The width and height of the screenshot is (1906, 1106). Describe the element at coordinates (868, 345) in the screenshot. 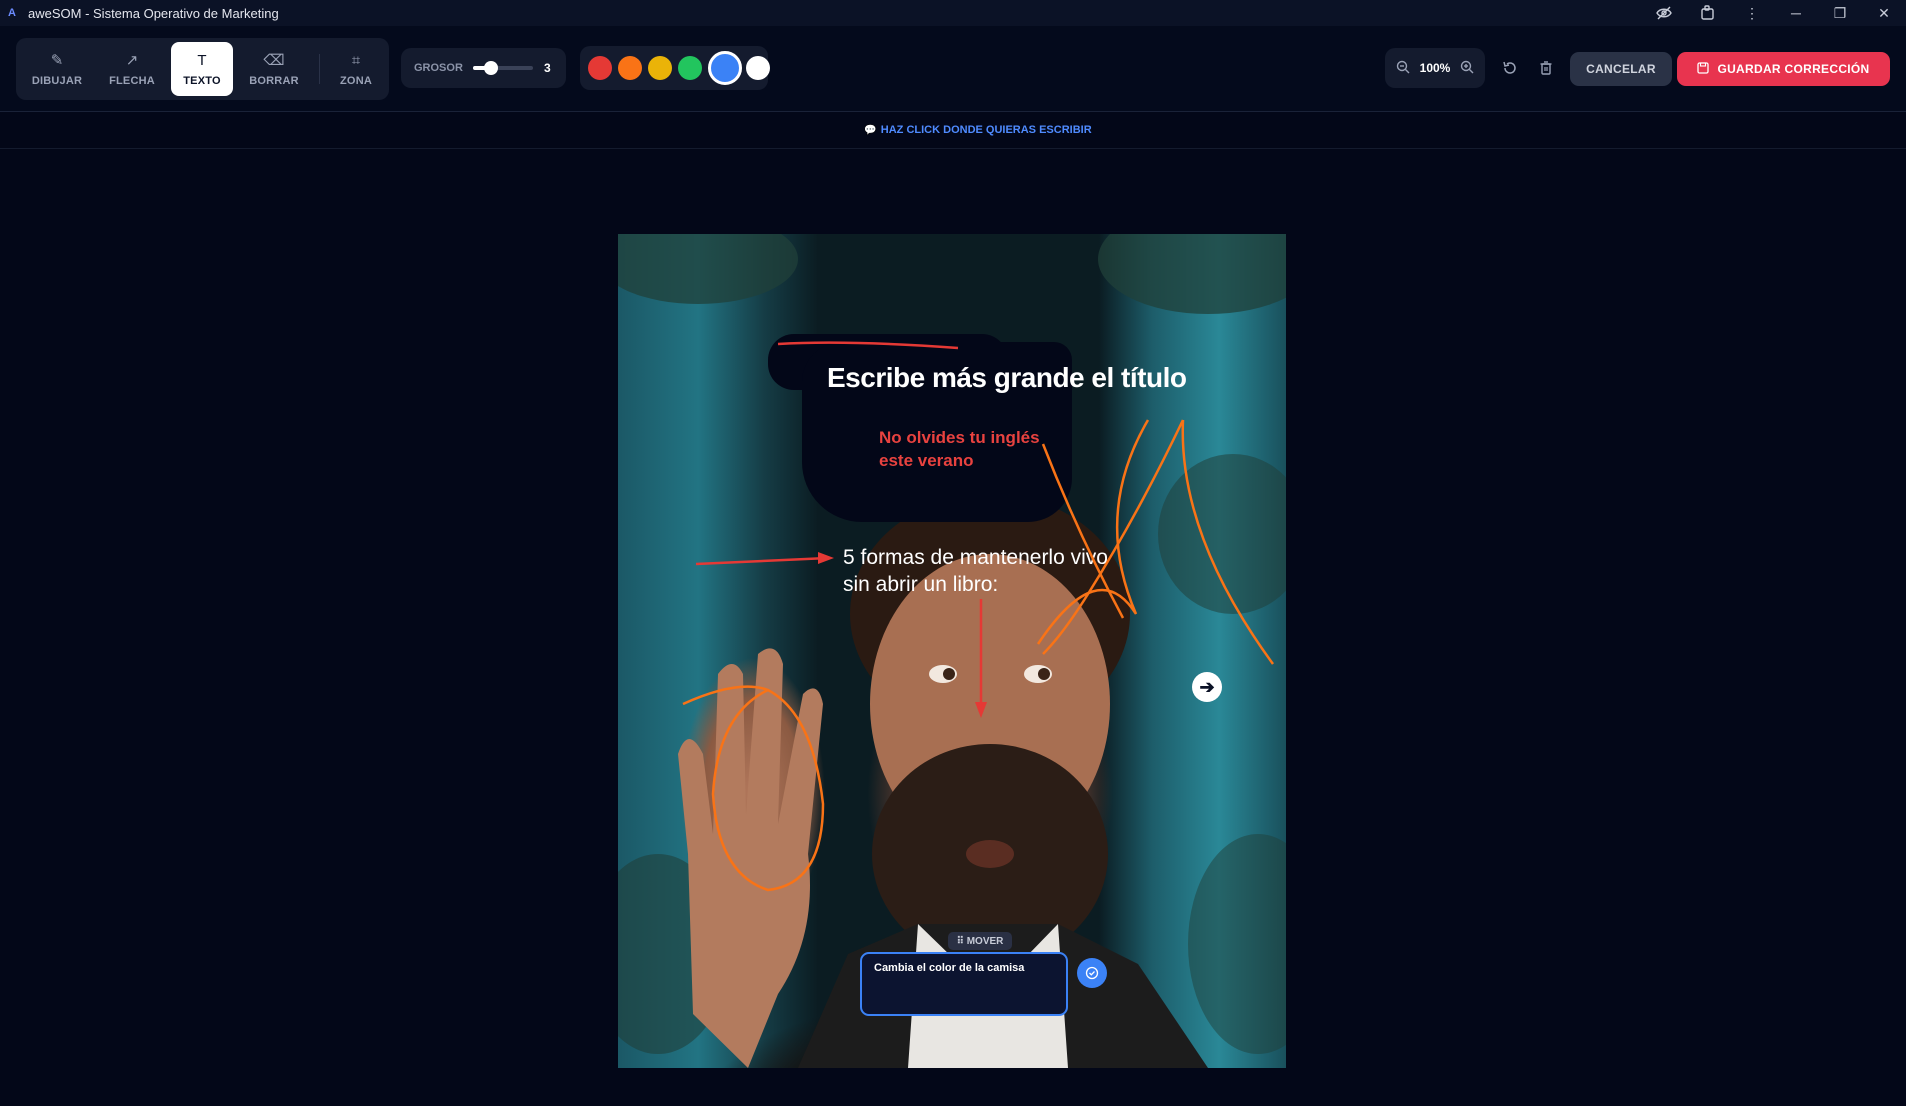

I see `annotation-scribble-red` at that location.